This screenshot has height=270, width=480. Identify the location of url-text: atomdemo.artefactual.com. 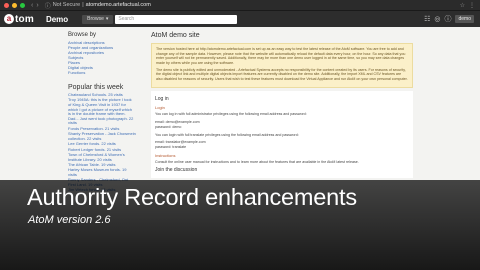
(118, 5).